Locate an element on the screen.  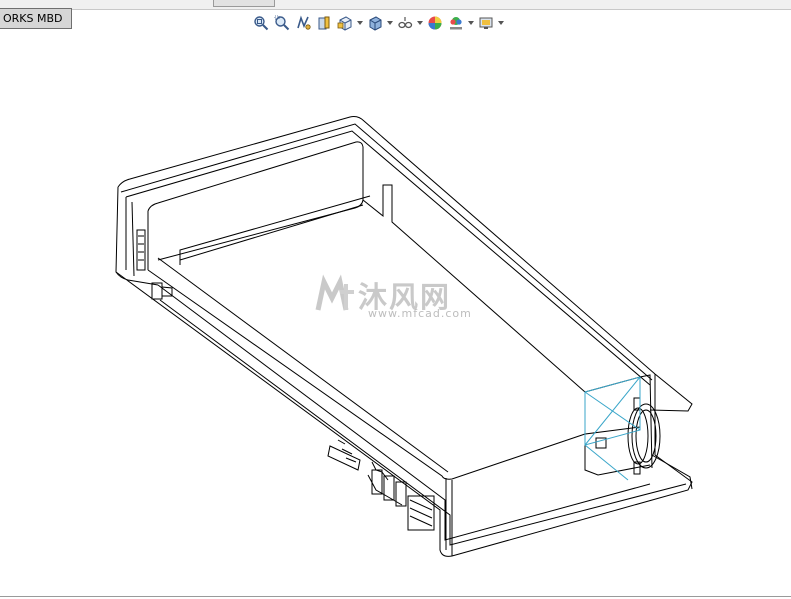
model-end-fan-back is located at coordinates (638, 436).